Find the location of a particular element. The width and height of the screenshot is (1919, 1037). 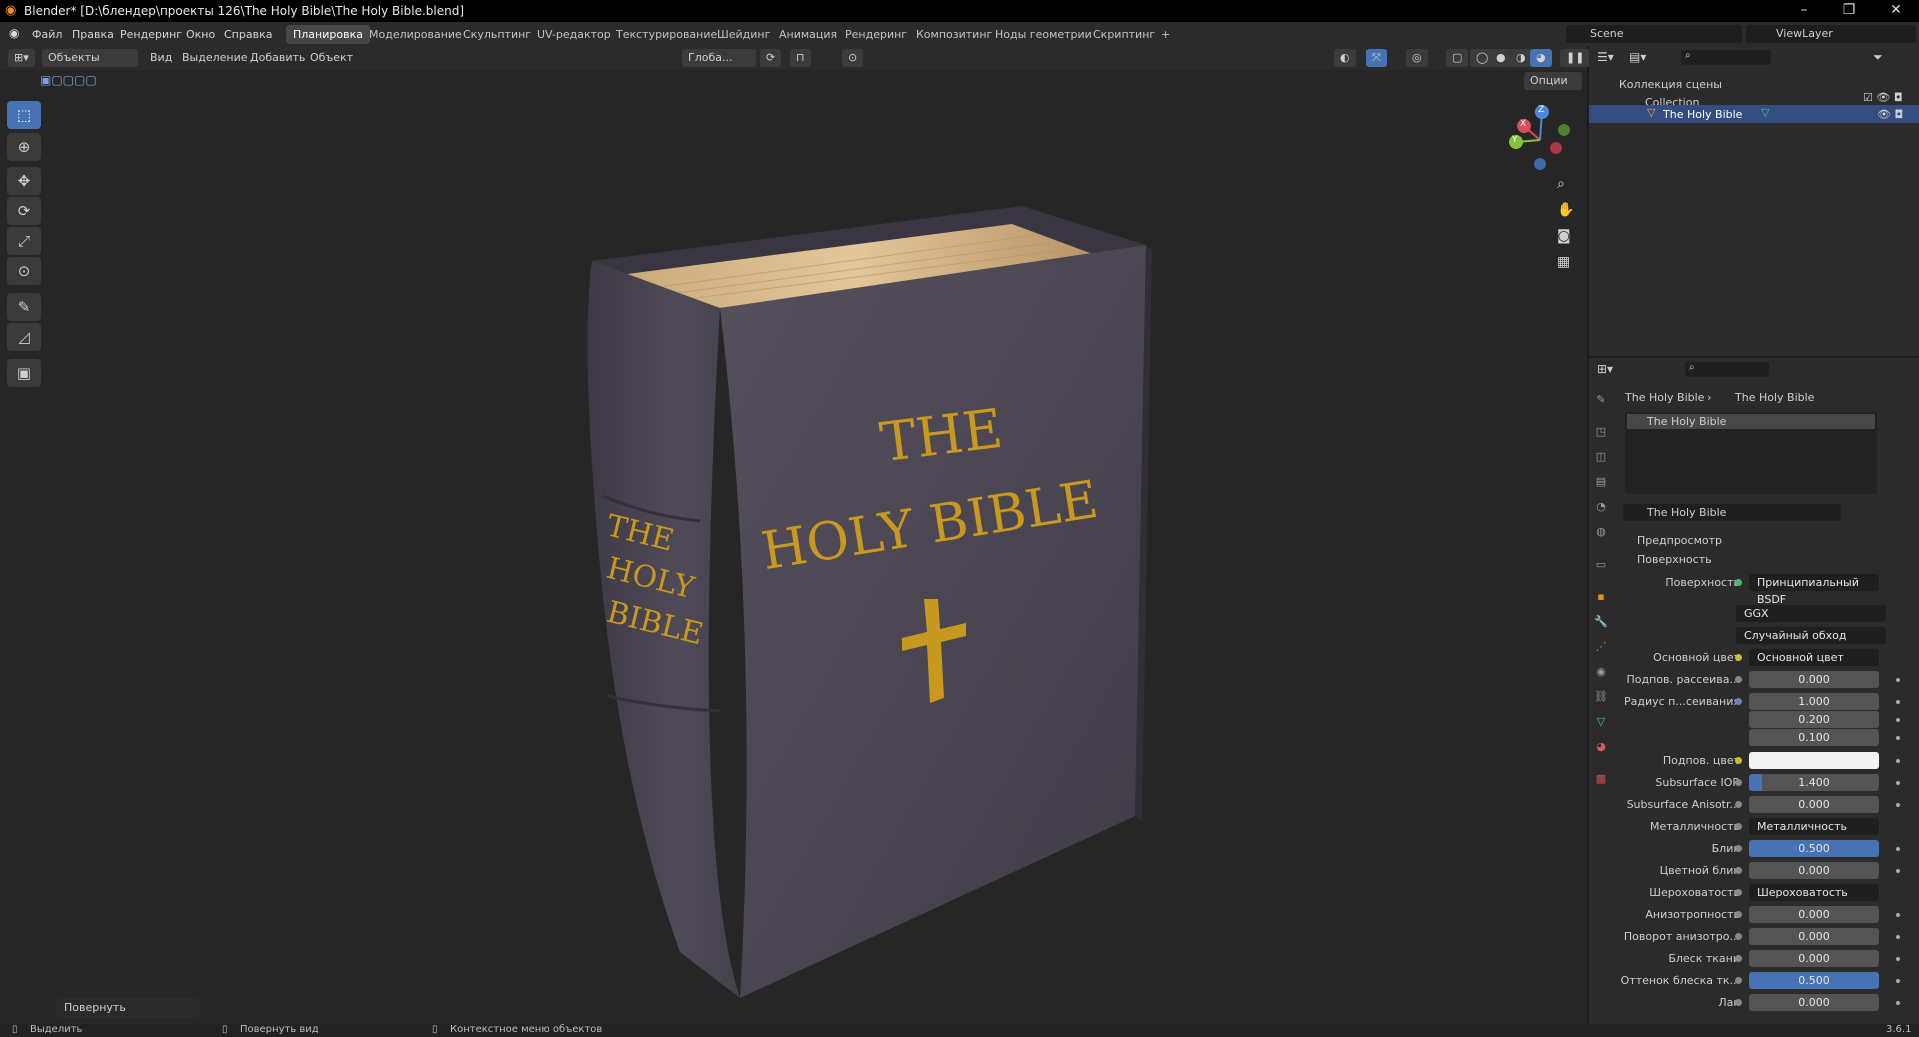

material-shading-icon: ◑ is located at coordinates (1521, 58).